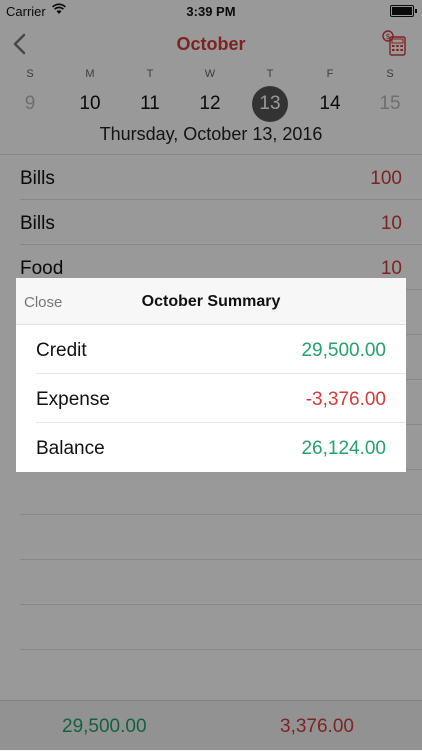 This screenshot has height=751, width=422. What do you see at coordinates (221, 398) in the screenshot?
I see `summary-row-expense: Expense -3,376.00` at bounding box center [221, 398].